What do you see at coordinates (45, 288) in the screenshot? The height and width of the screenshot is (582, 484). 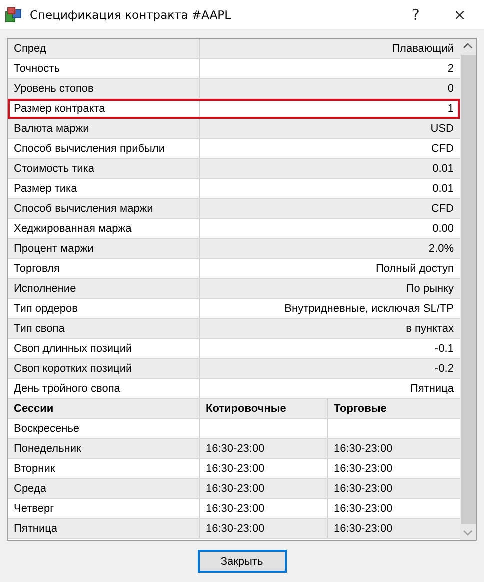 I see `property-name: Исполнение` at bounding box center [45, 288].